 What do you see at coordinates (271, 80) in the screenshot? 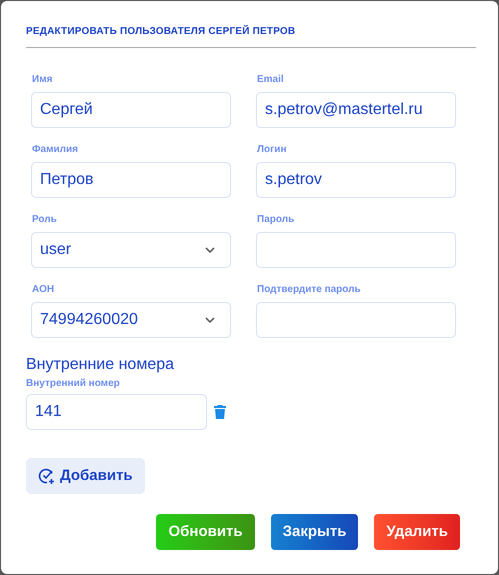
I see `field-label: Email` at bounding box center [271, 80].